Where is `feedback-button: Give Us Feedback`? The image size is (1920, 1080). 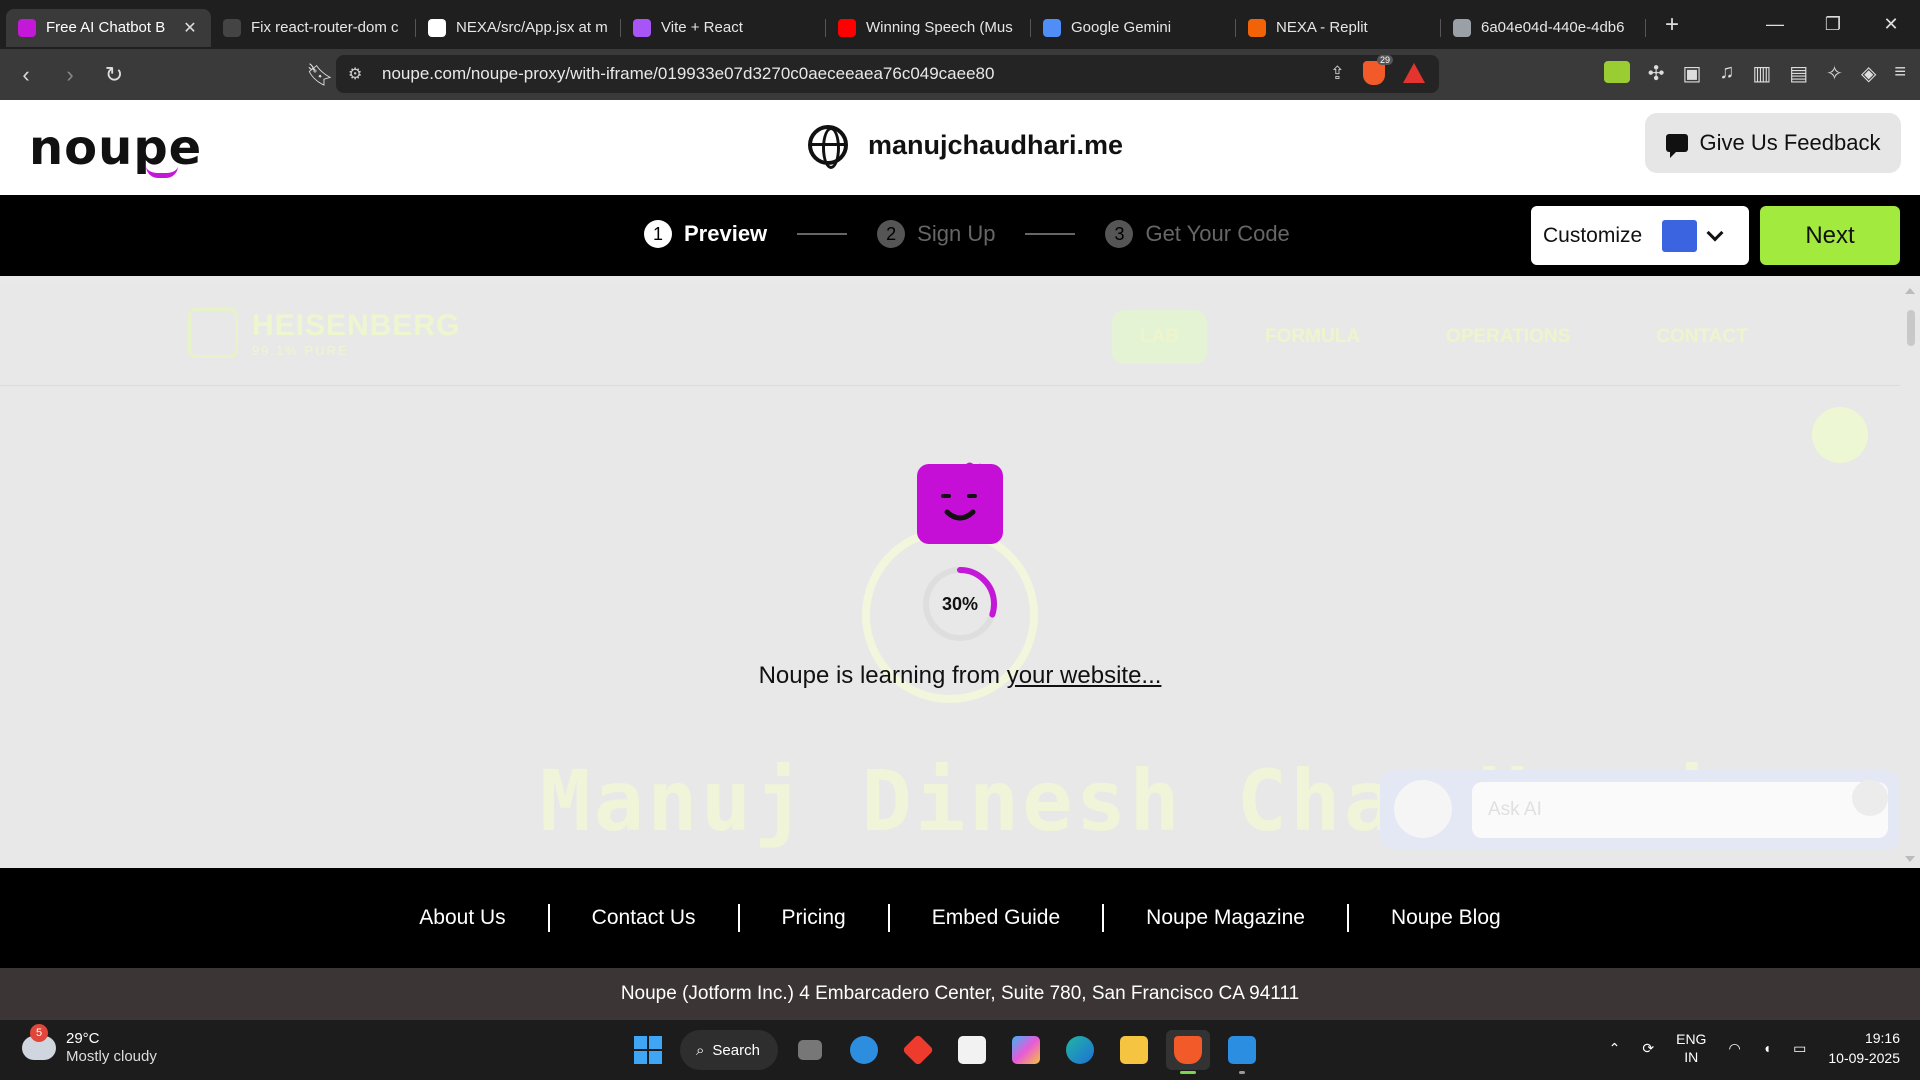
feedback-button: Give Us Feedback is located at coordinates (1773, 143).